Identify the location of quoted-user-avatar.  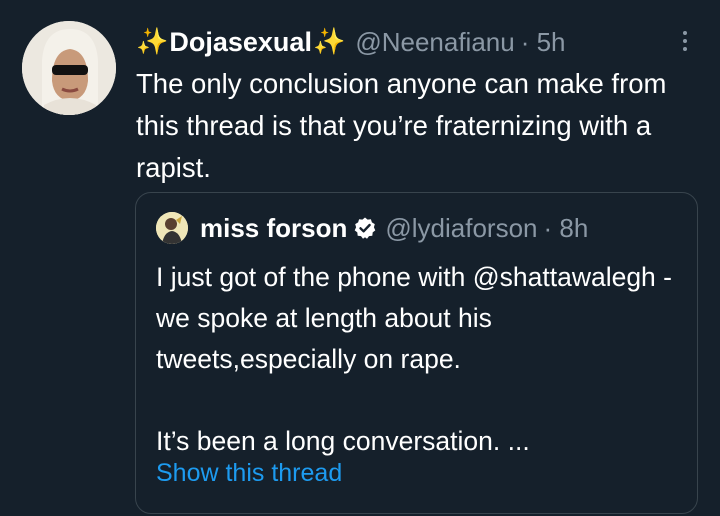
(172, 228).